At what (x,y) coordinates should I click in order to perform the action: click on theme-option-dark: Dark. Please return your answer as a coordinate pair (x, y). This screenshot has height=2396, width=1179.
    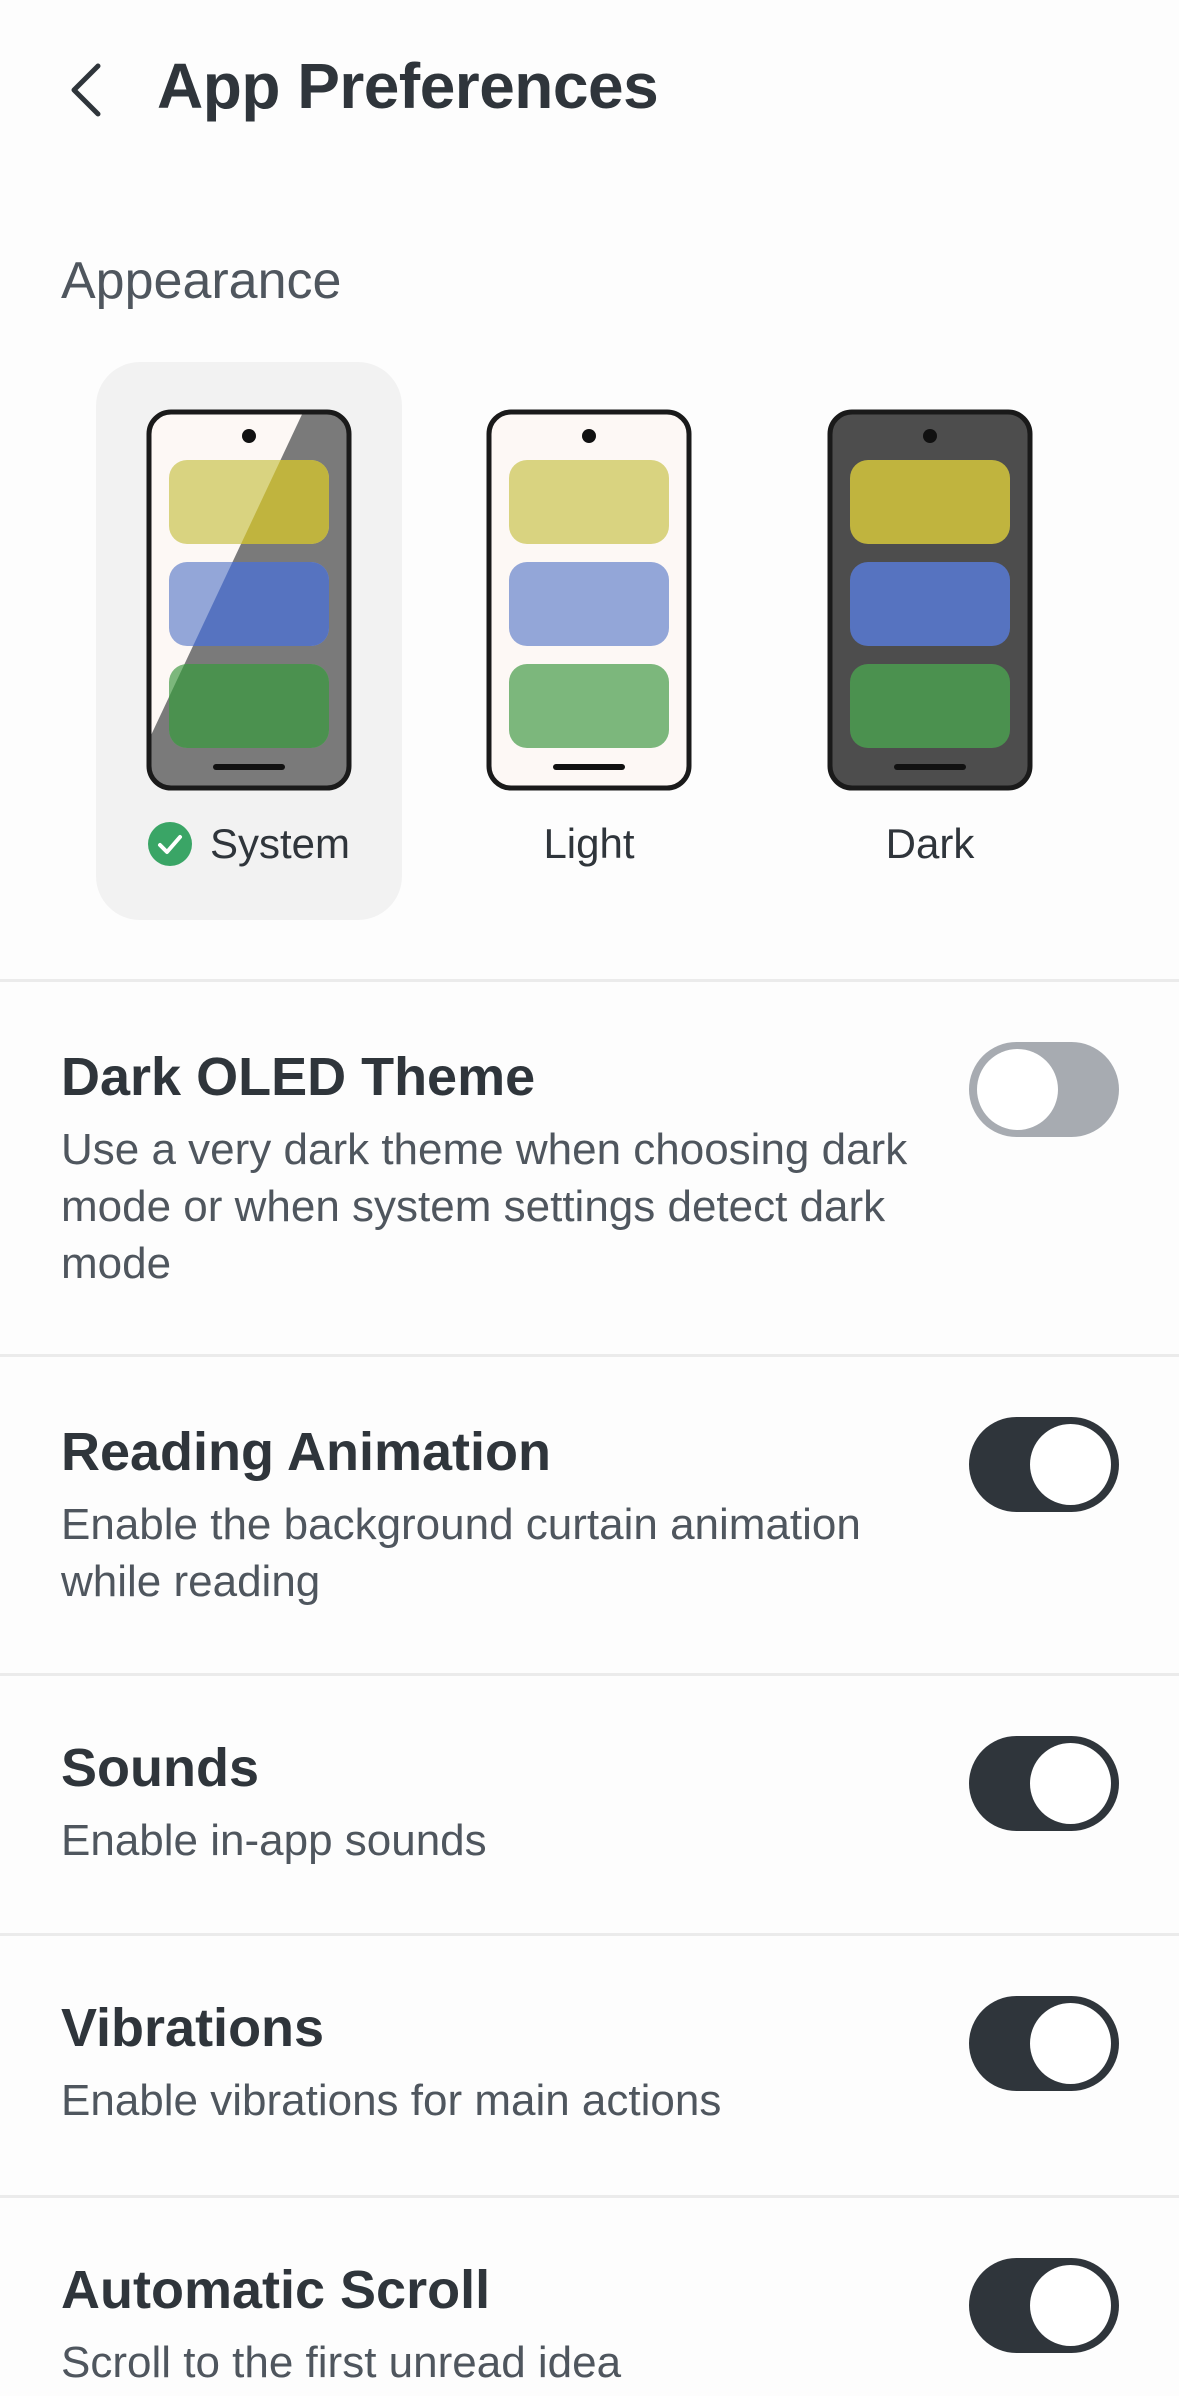
    Looking at the image, I should click on (930, 641).